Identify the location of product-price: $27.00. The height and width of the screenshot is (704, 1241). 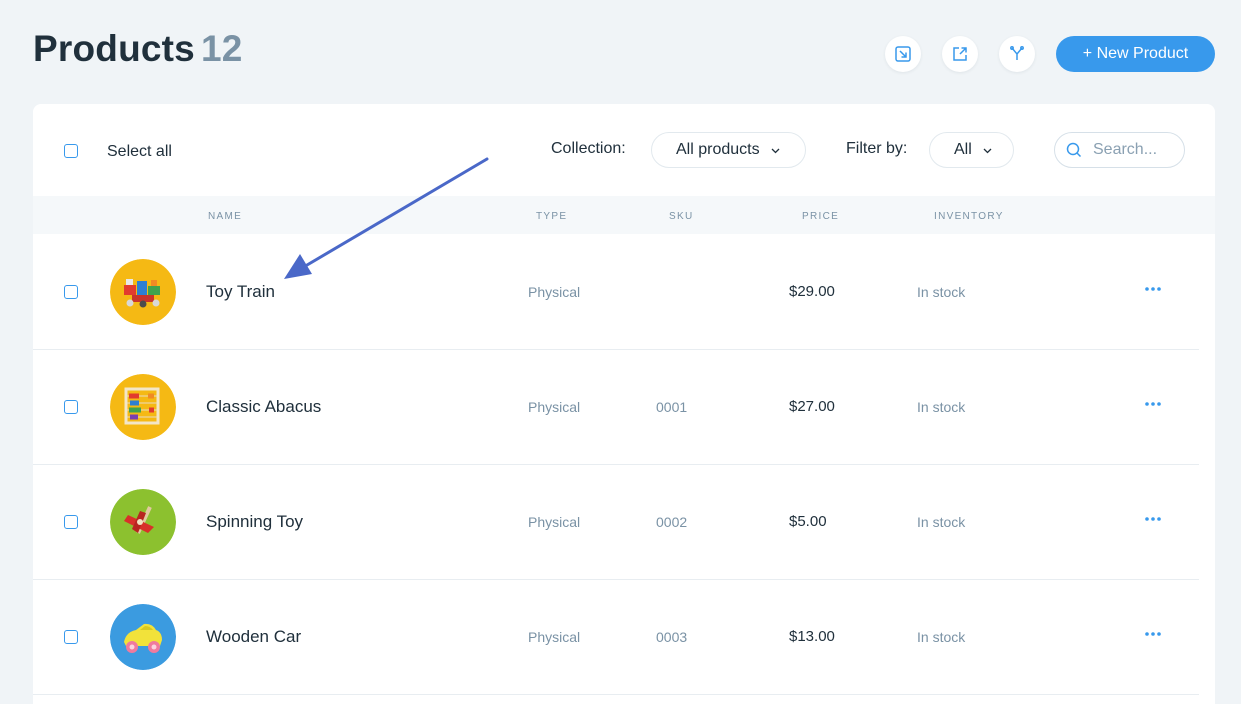
(812, 406).